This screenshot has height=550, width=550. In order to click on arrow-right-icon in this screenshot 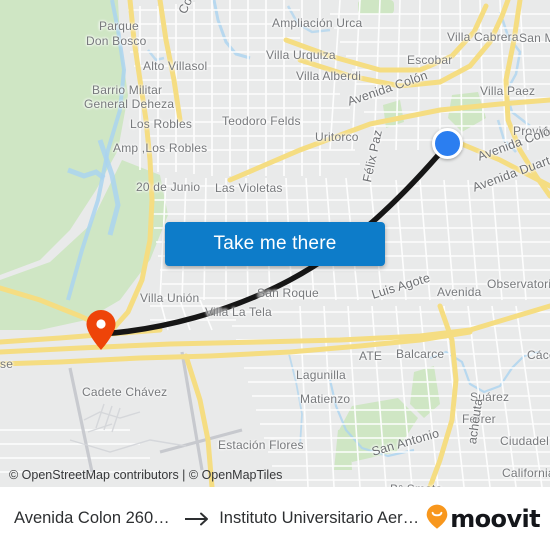, I will do `click(198, 519)`.